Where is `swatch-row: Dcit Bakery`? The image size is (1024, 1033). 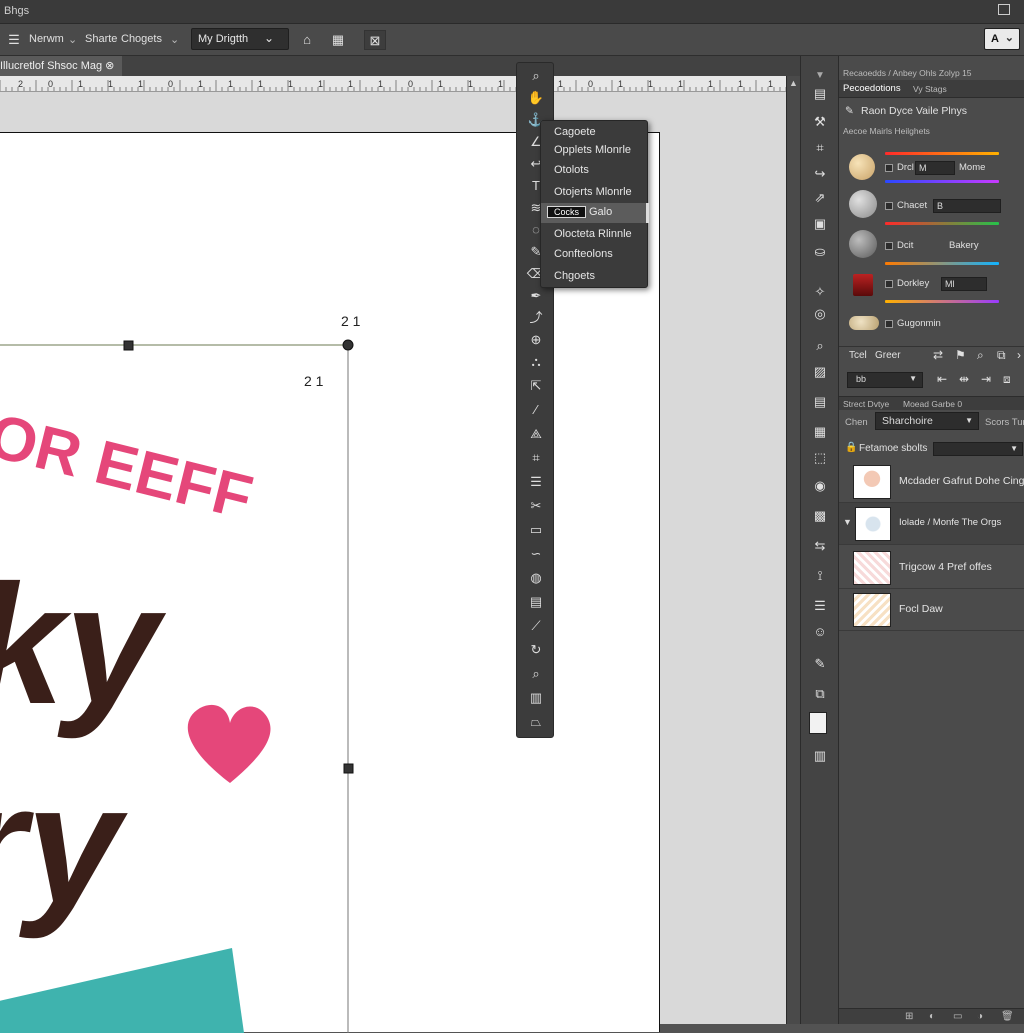 swatch-row: Dcit Bakery is located at coordinates (933, 247).